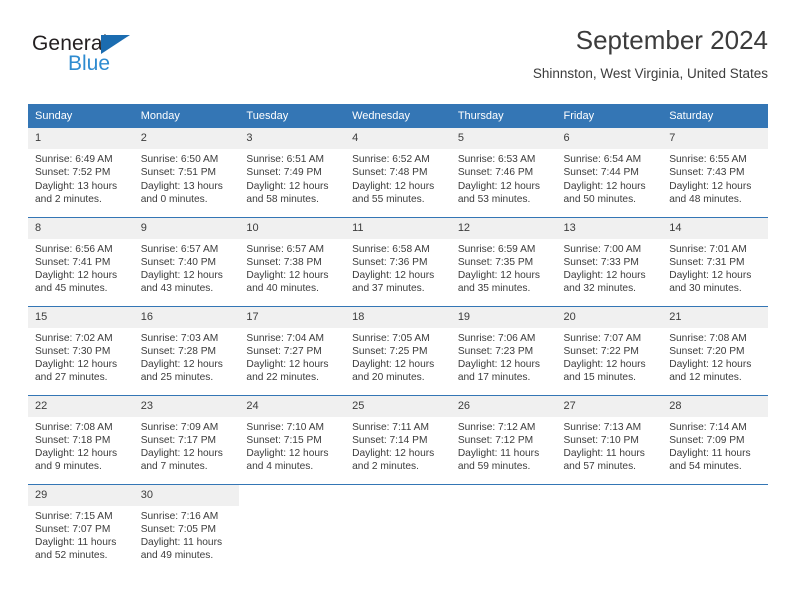 This screenshot has height=612, width=792. I want to click on weekday-wednesday: Wednesday, so click(398, 116).